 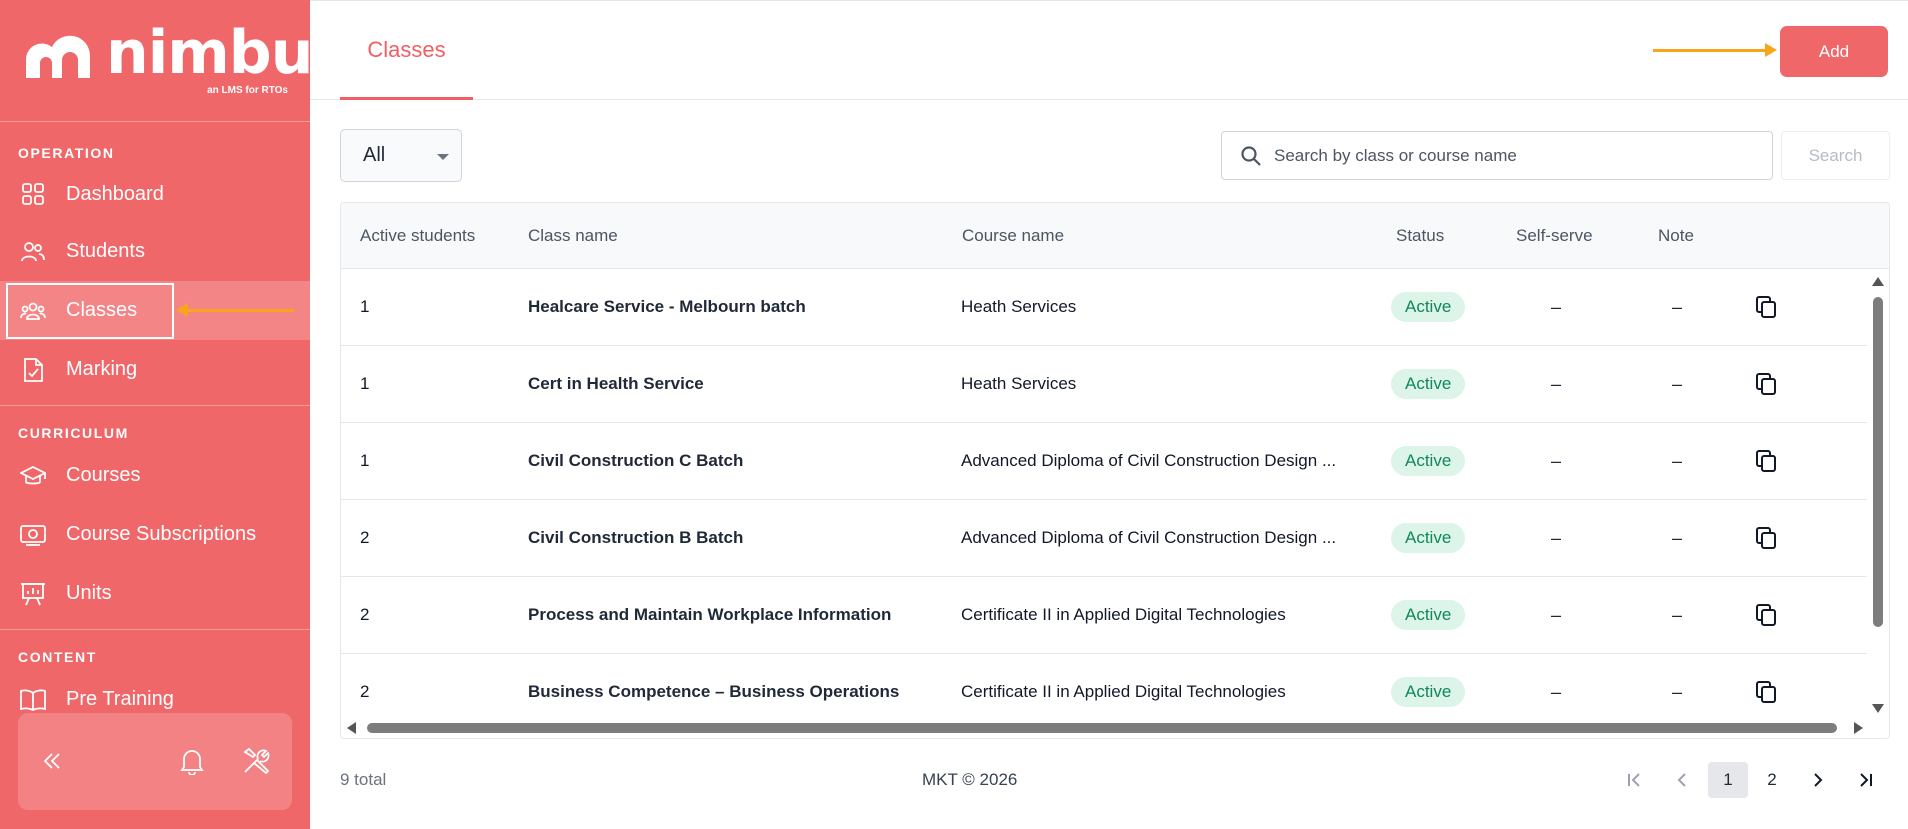 What do you see at coordinates (1878, 281) in the screenshot?
I see `scroll-up-icon` at bounding box center [1878, 281].